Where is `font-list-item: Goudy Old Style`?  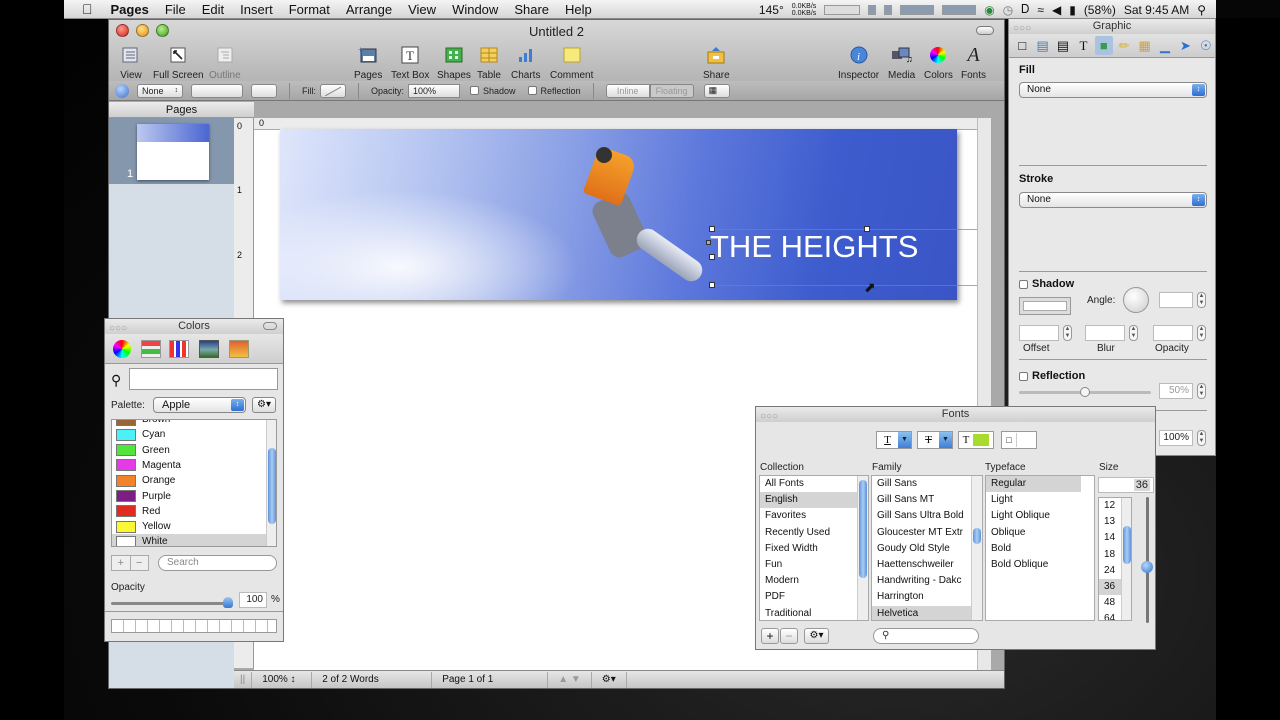
font-list-item: Goudy Old Style is located at coordinates (921, 549).